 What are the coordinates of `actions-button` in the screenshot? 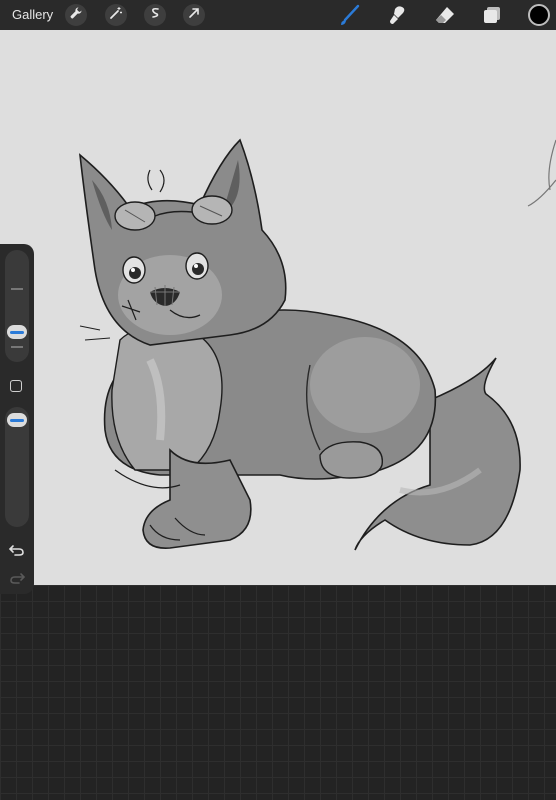 It's located at (76, 15).